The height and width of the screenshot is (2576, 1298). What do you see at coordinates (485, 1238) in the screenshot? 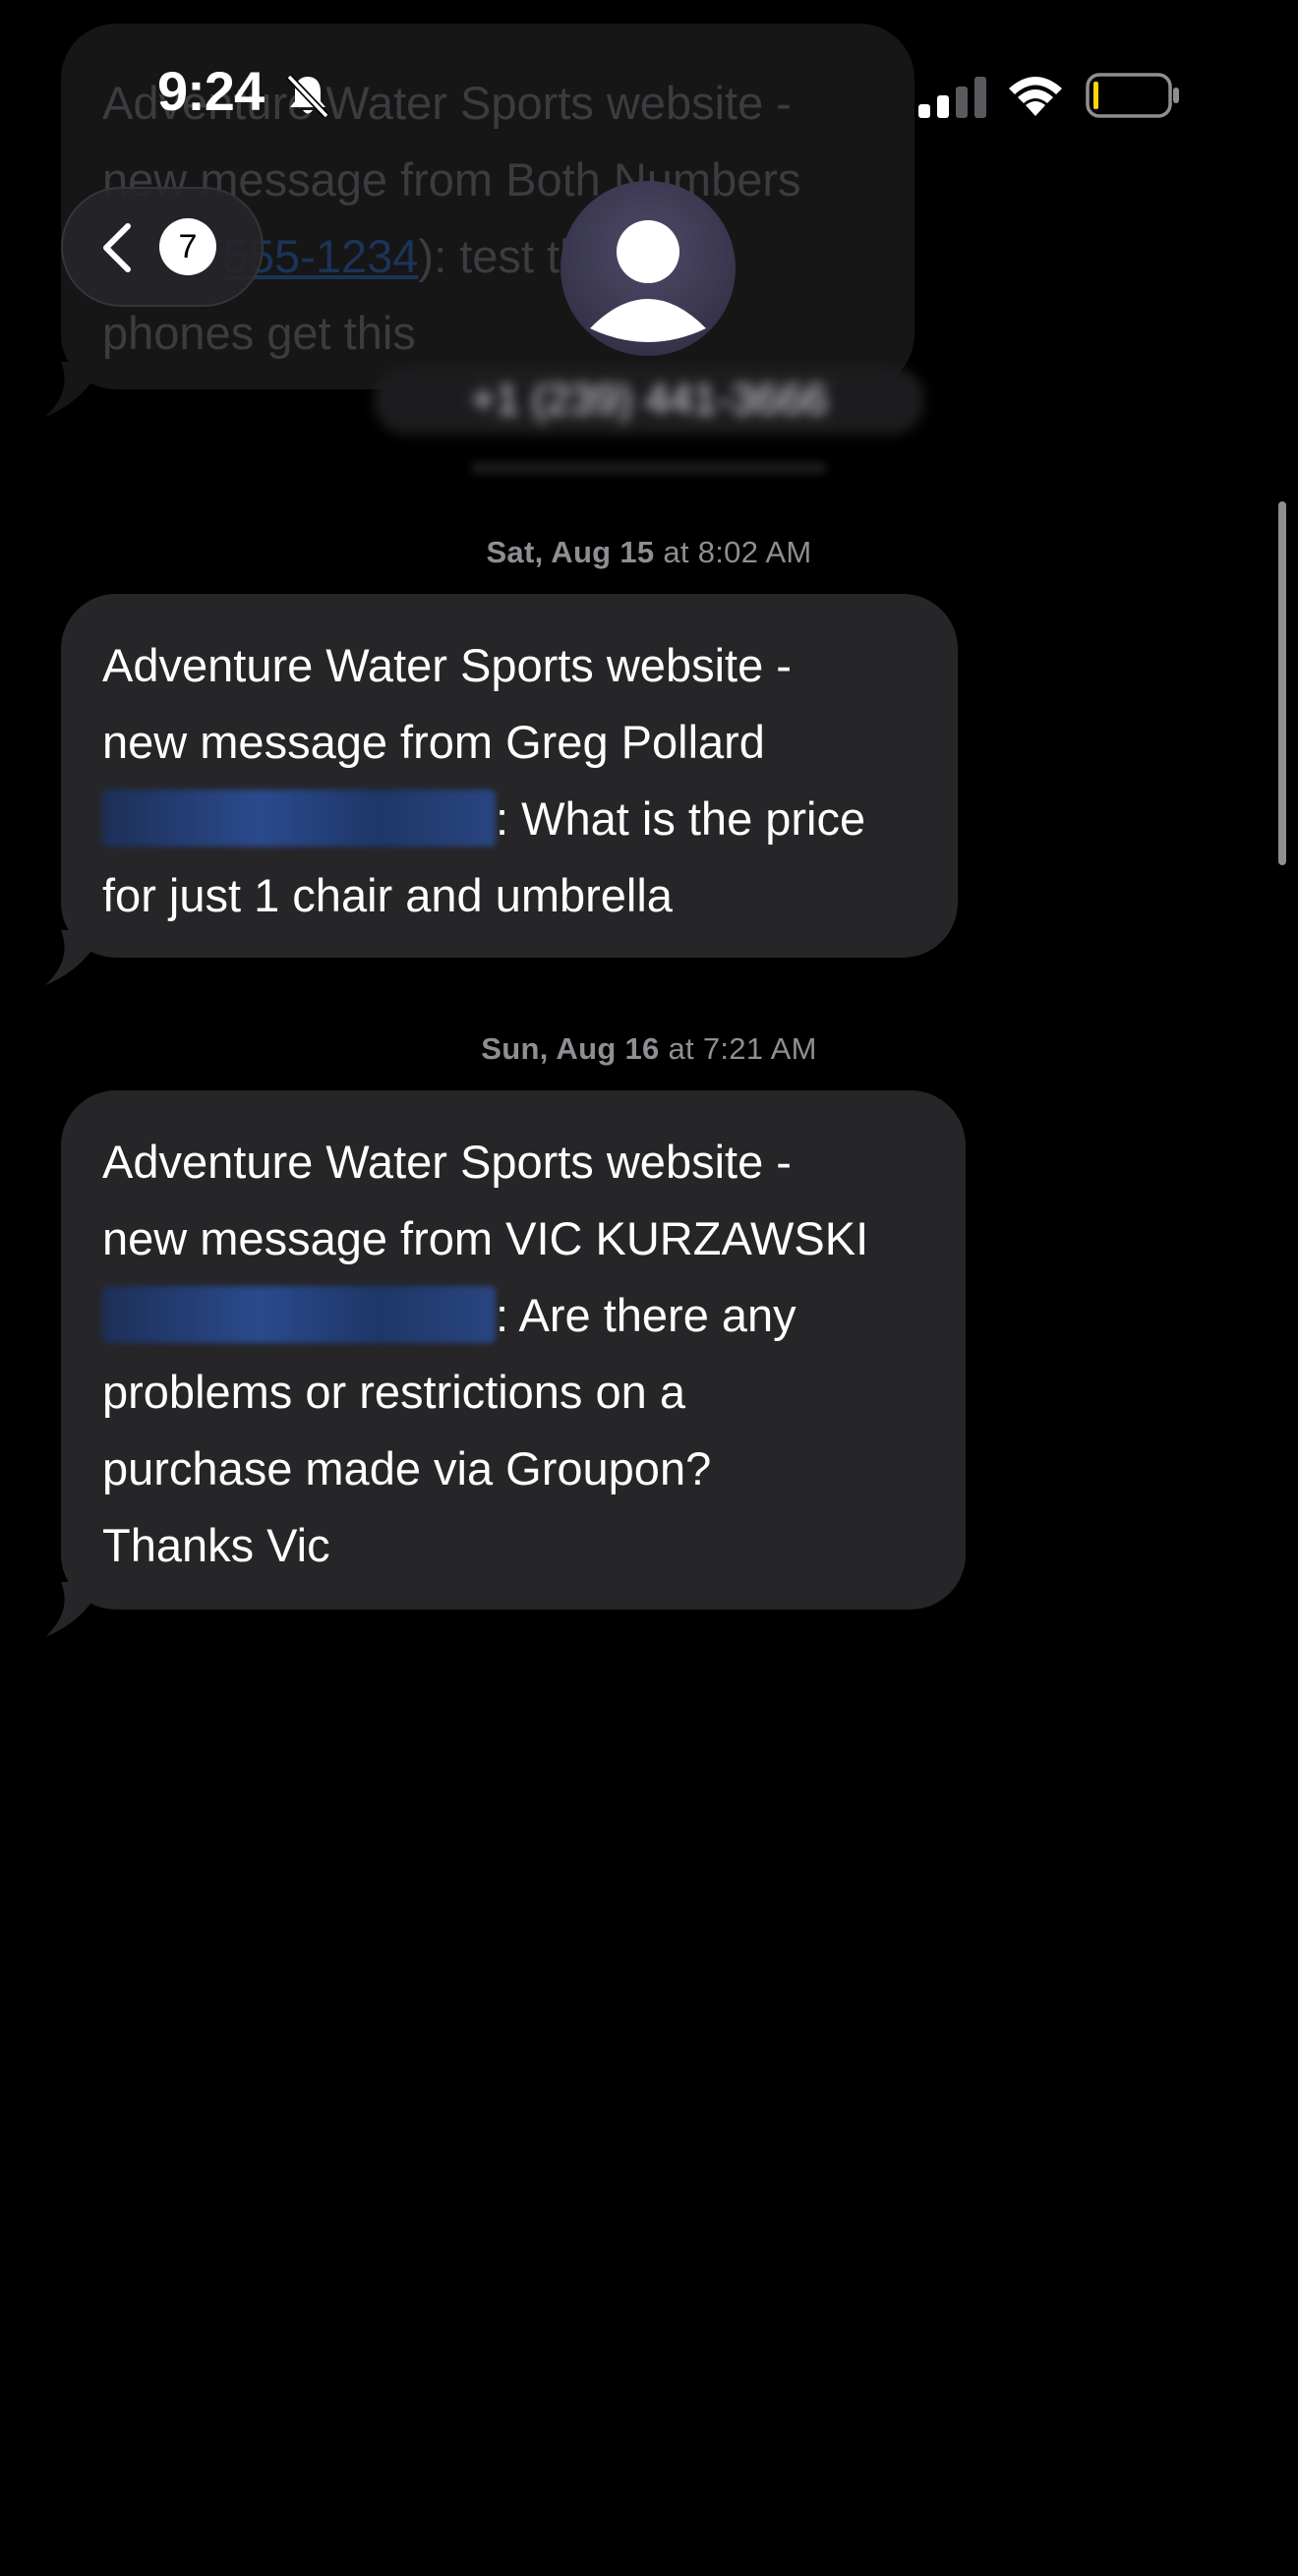
I see `message-line: new message from VIC KURZAWSKI` at bounding box center [485, 1238].